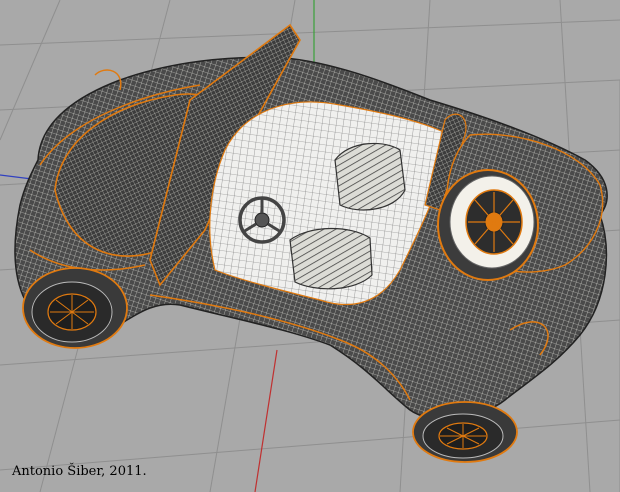  Describe the element at coordinates (370, 176) in the screenshot. I see `seat-left` at that location.